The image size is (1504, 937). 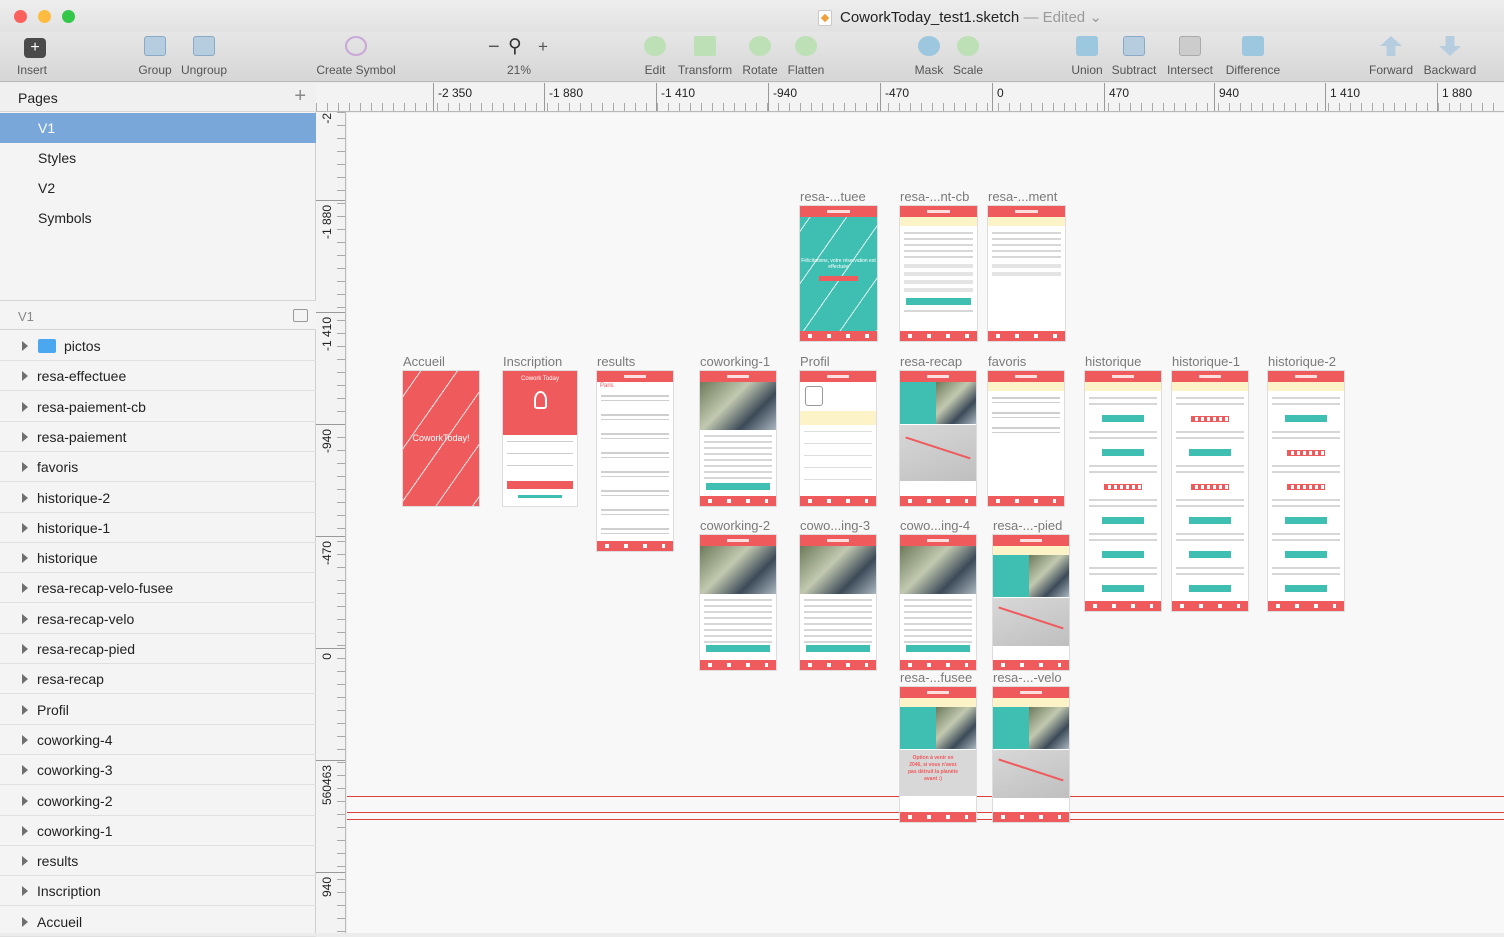 I want to click on layer-item: coworking-2, so click(x=158, y=801).